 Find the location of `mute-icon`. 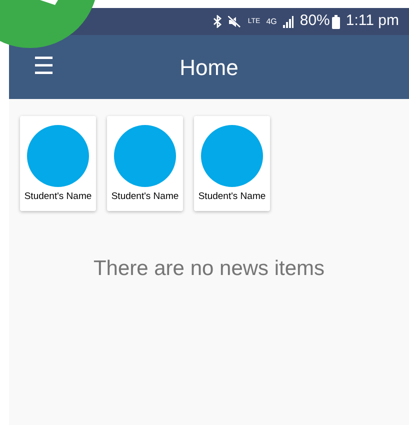

mute-icon is located at coordinates (235, 22).